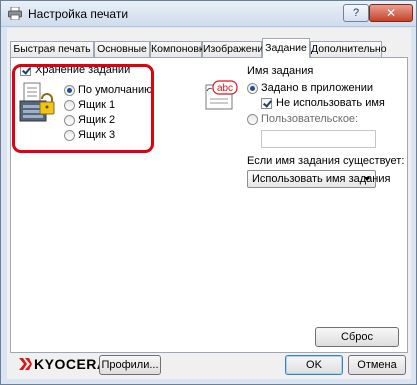 The image size is (417, 385). I want to click on tab-advanced: Дополнительно, so click(348, 49).